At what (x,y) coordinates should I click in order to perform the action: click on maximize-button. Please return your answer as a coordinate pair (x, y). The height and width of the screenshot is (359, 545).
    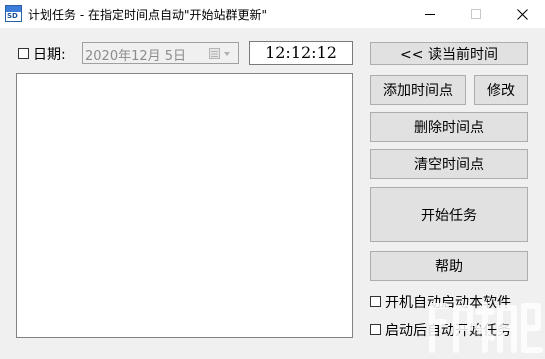
    Looking at the image, I should click on (476, 14).